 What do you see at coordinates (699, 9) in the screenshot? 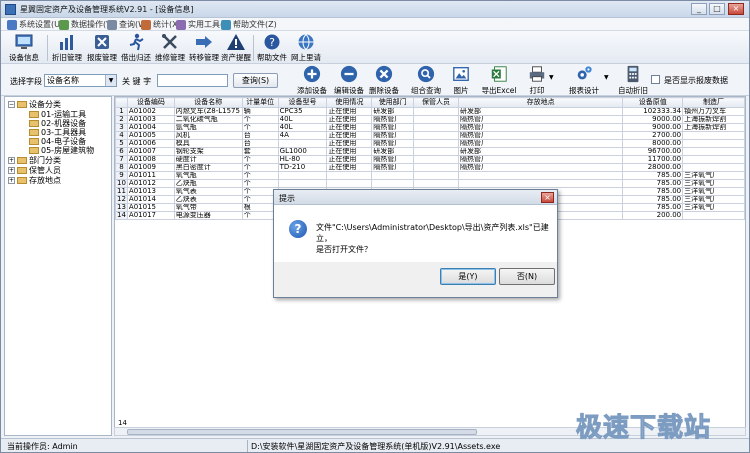
I see `minimize-button: _` at bounding box center [699, 9].